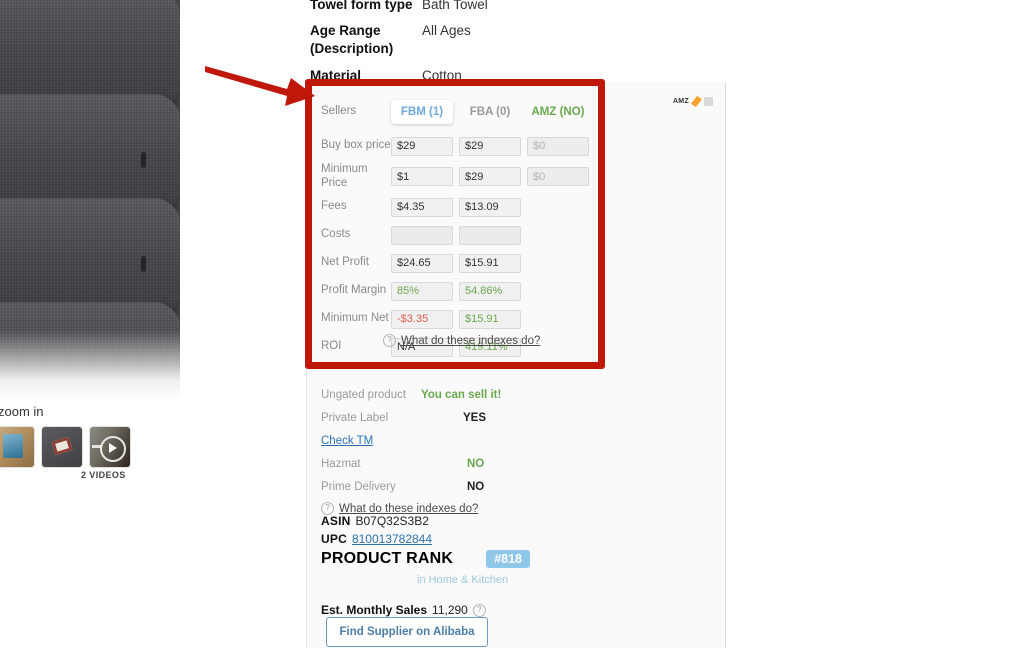 This screenshot has width=1009, height=648. Describe the element at coordinates (143, 264) in the screenshot. I see `towel-tag` at that location.